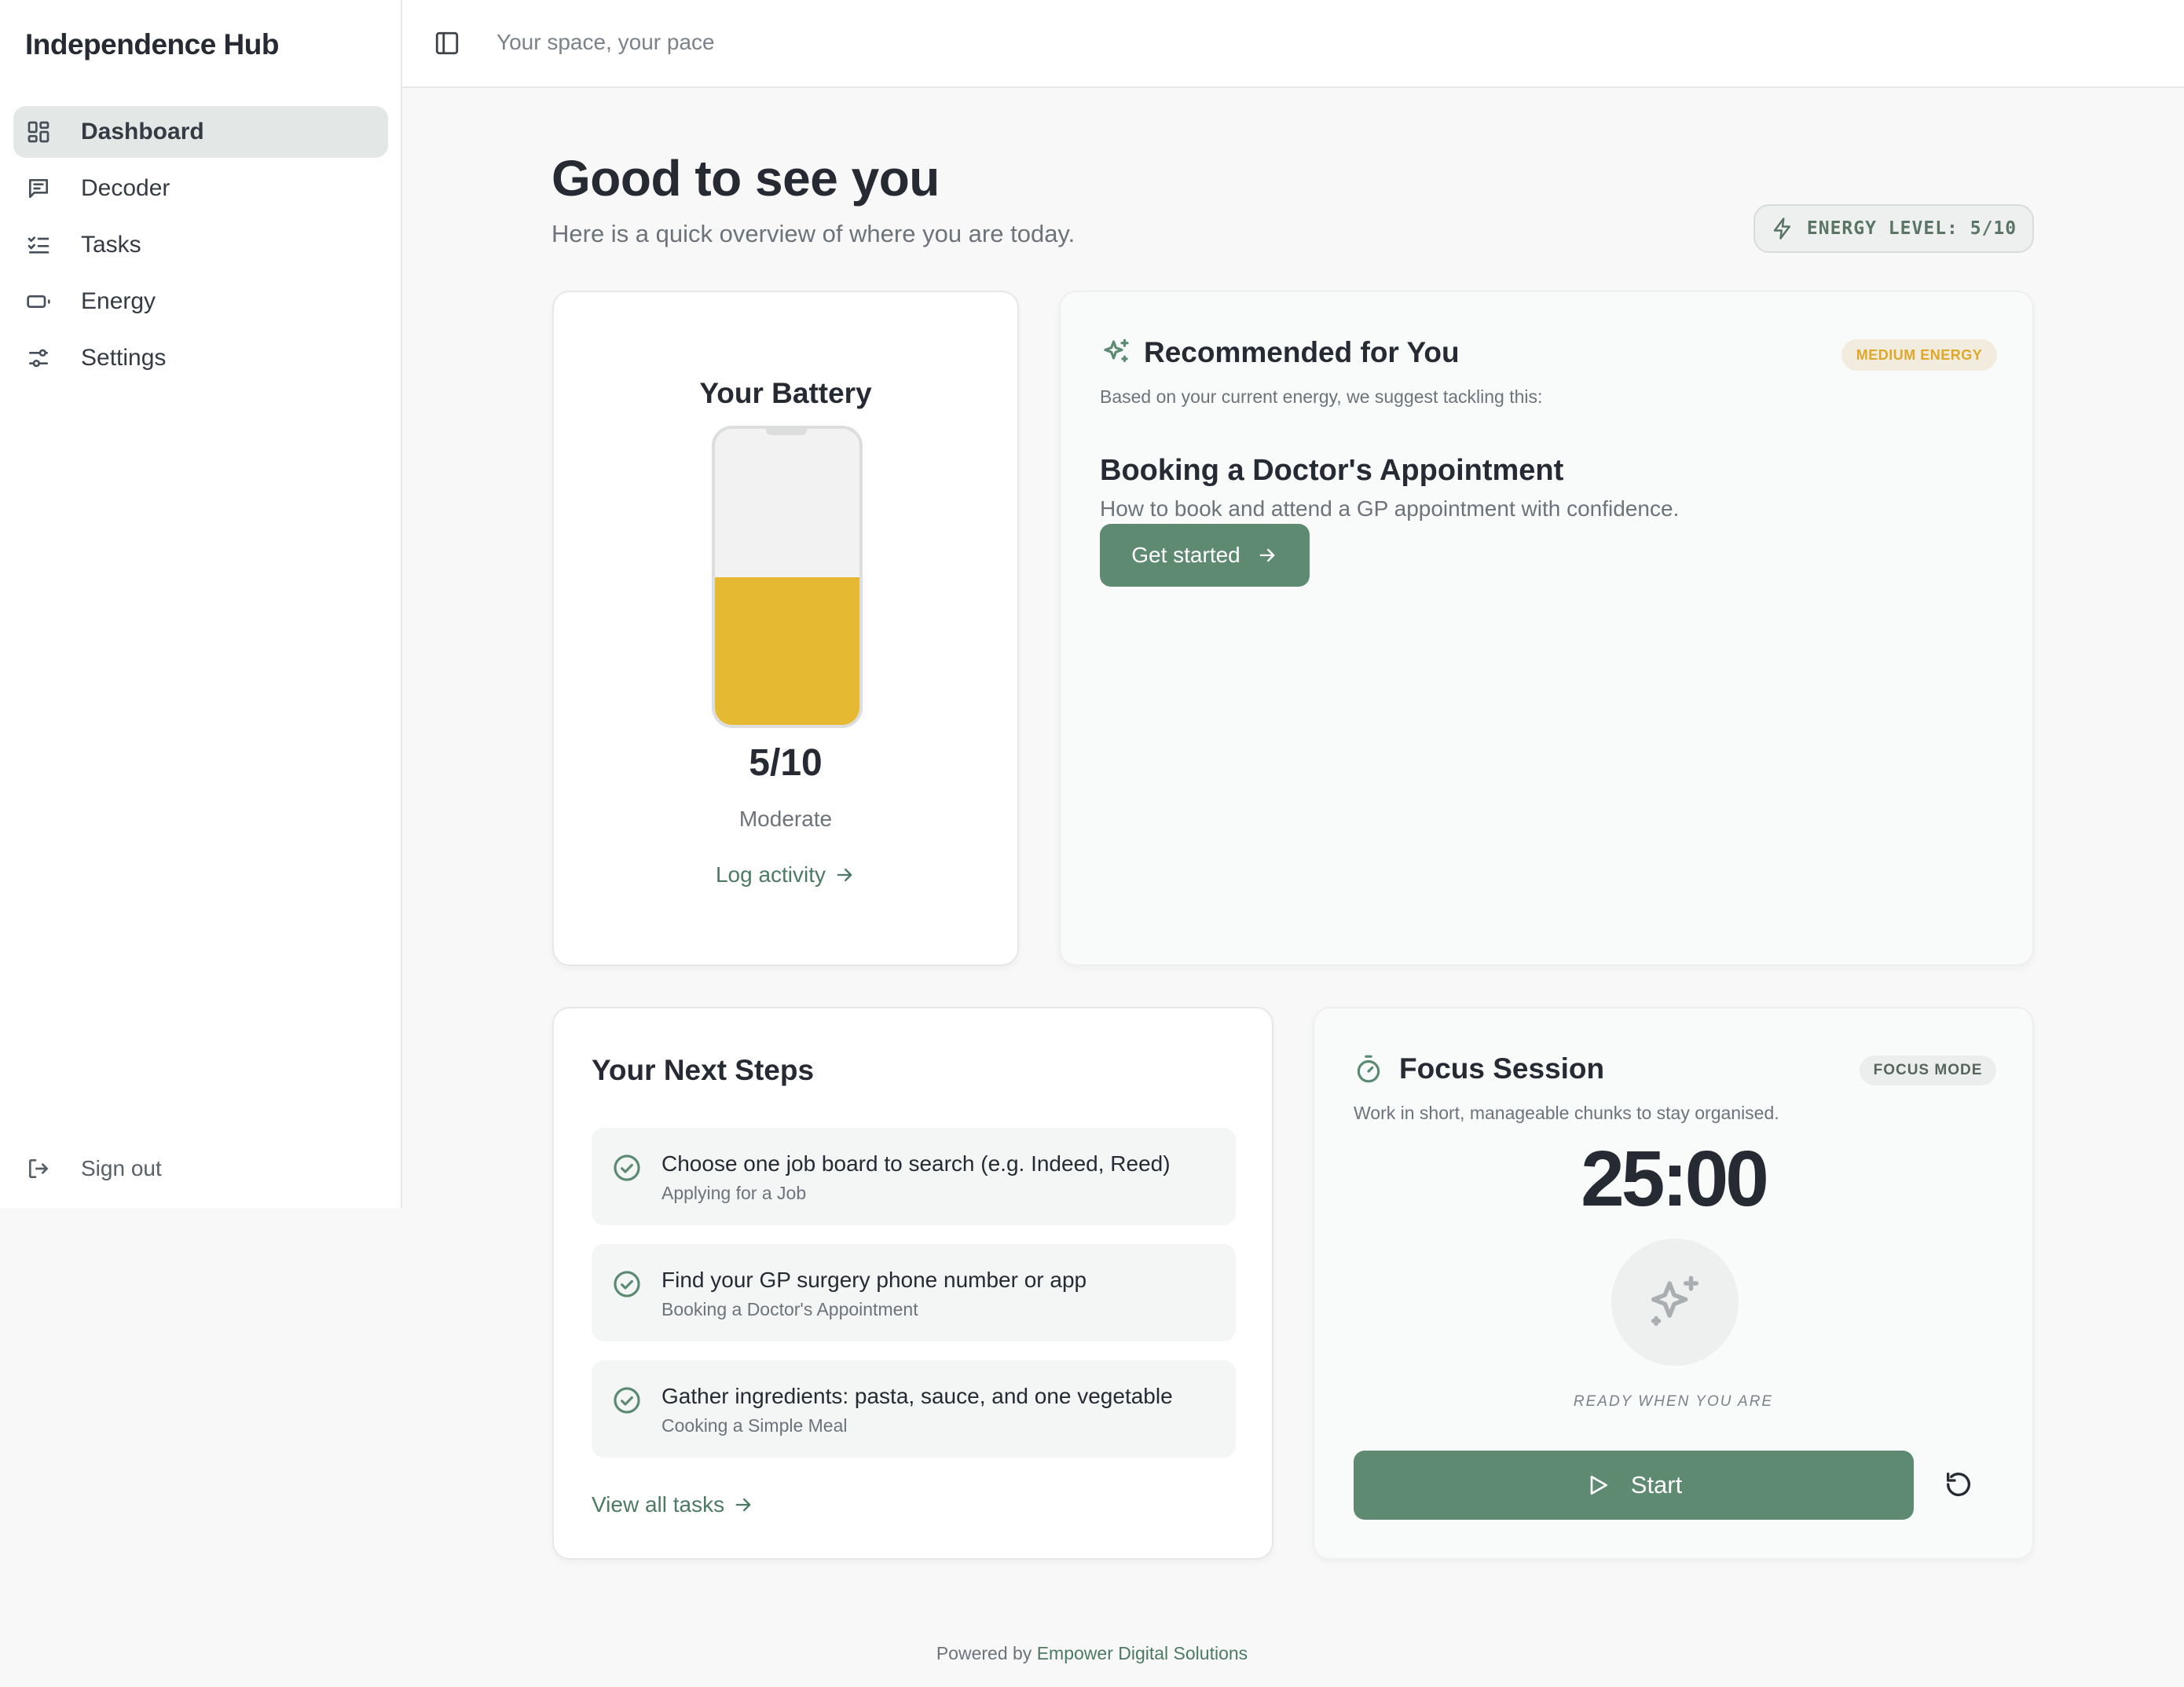  I want to click on battery-icon, so click(38, 301).